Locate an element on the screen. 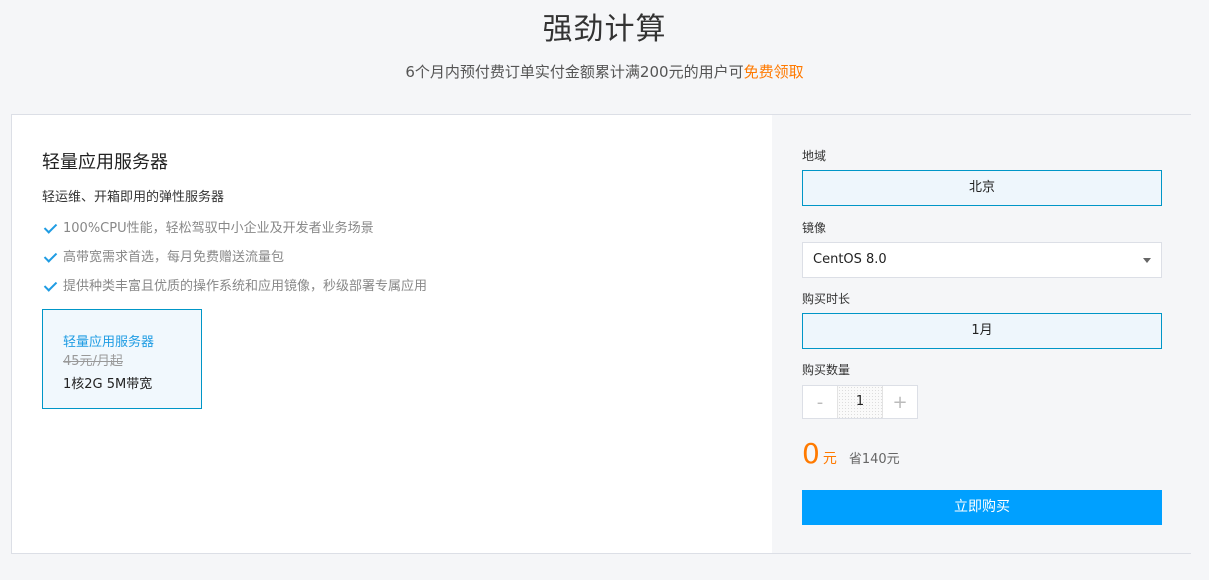  quantity-minus-button: - is located at coordinates (820, 402).